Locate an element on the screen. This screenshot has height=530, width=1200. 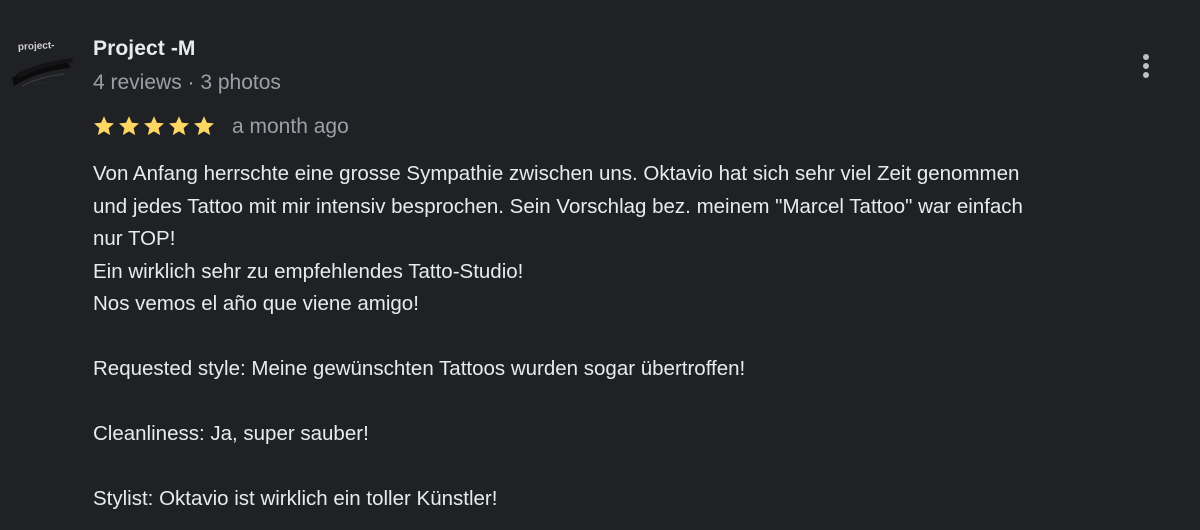
avatar-logo-text: project- is located at coordinates (36, 46).